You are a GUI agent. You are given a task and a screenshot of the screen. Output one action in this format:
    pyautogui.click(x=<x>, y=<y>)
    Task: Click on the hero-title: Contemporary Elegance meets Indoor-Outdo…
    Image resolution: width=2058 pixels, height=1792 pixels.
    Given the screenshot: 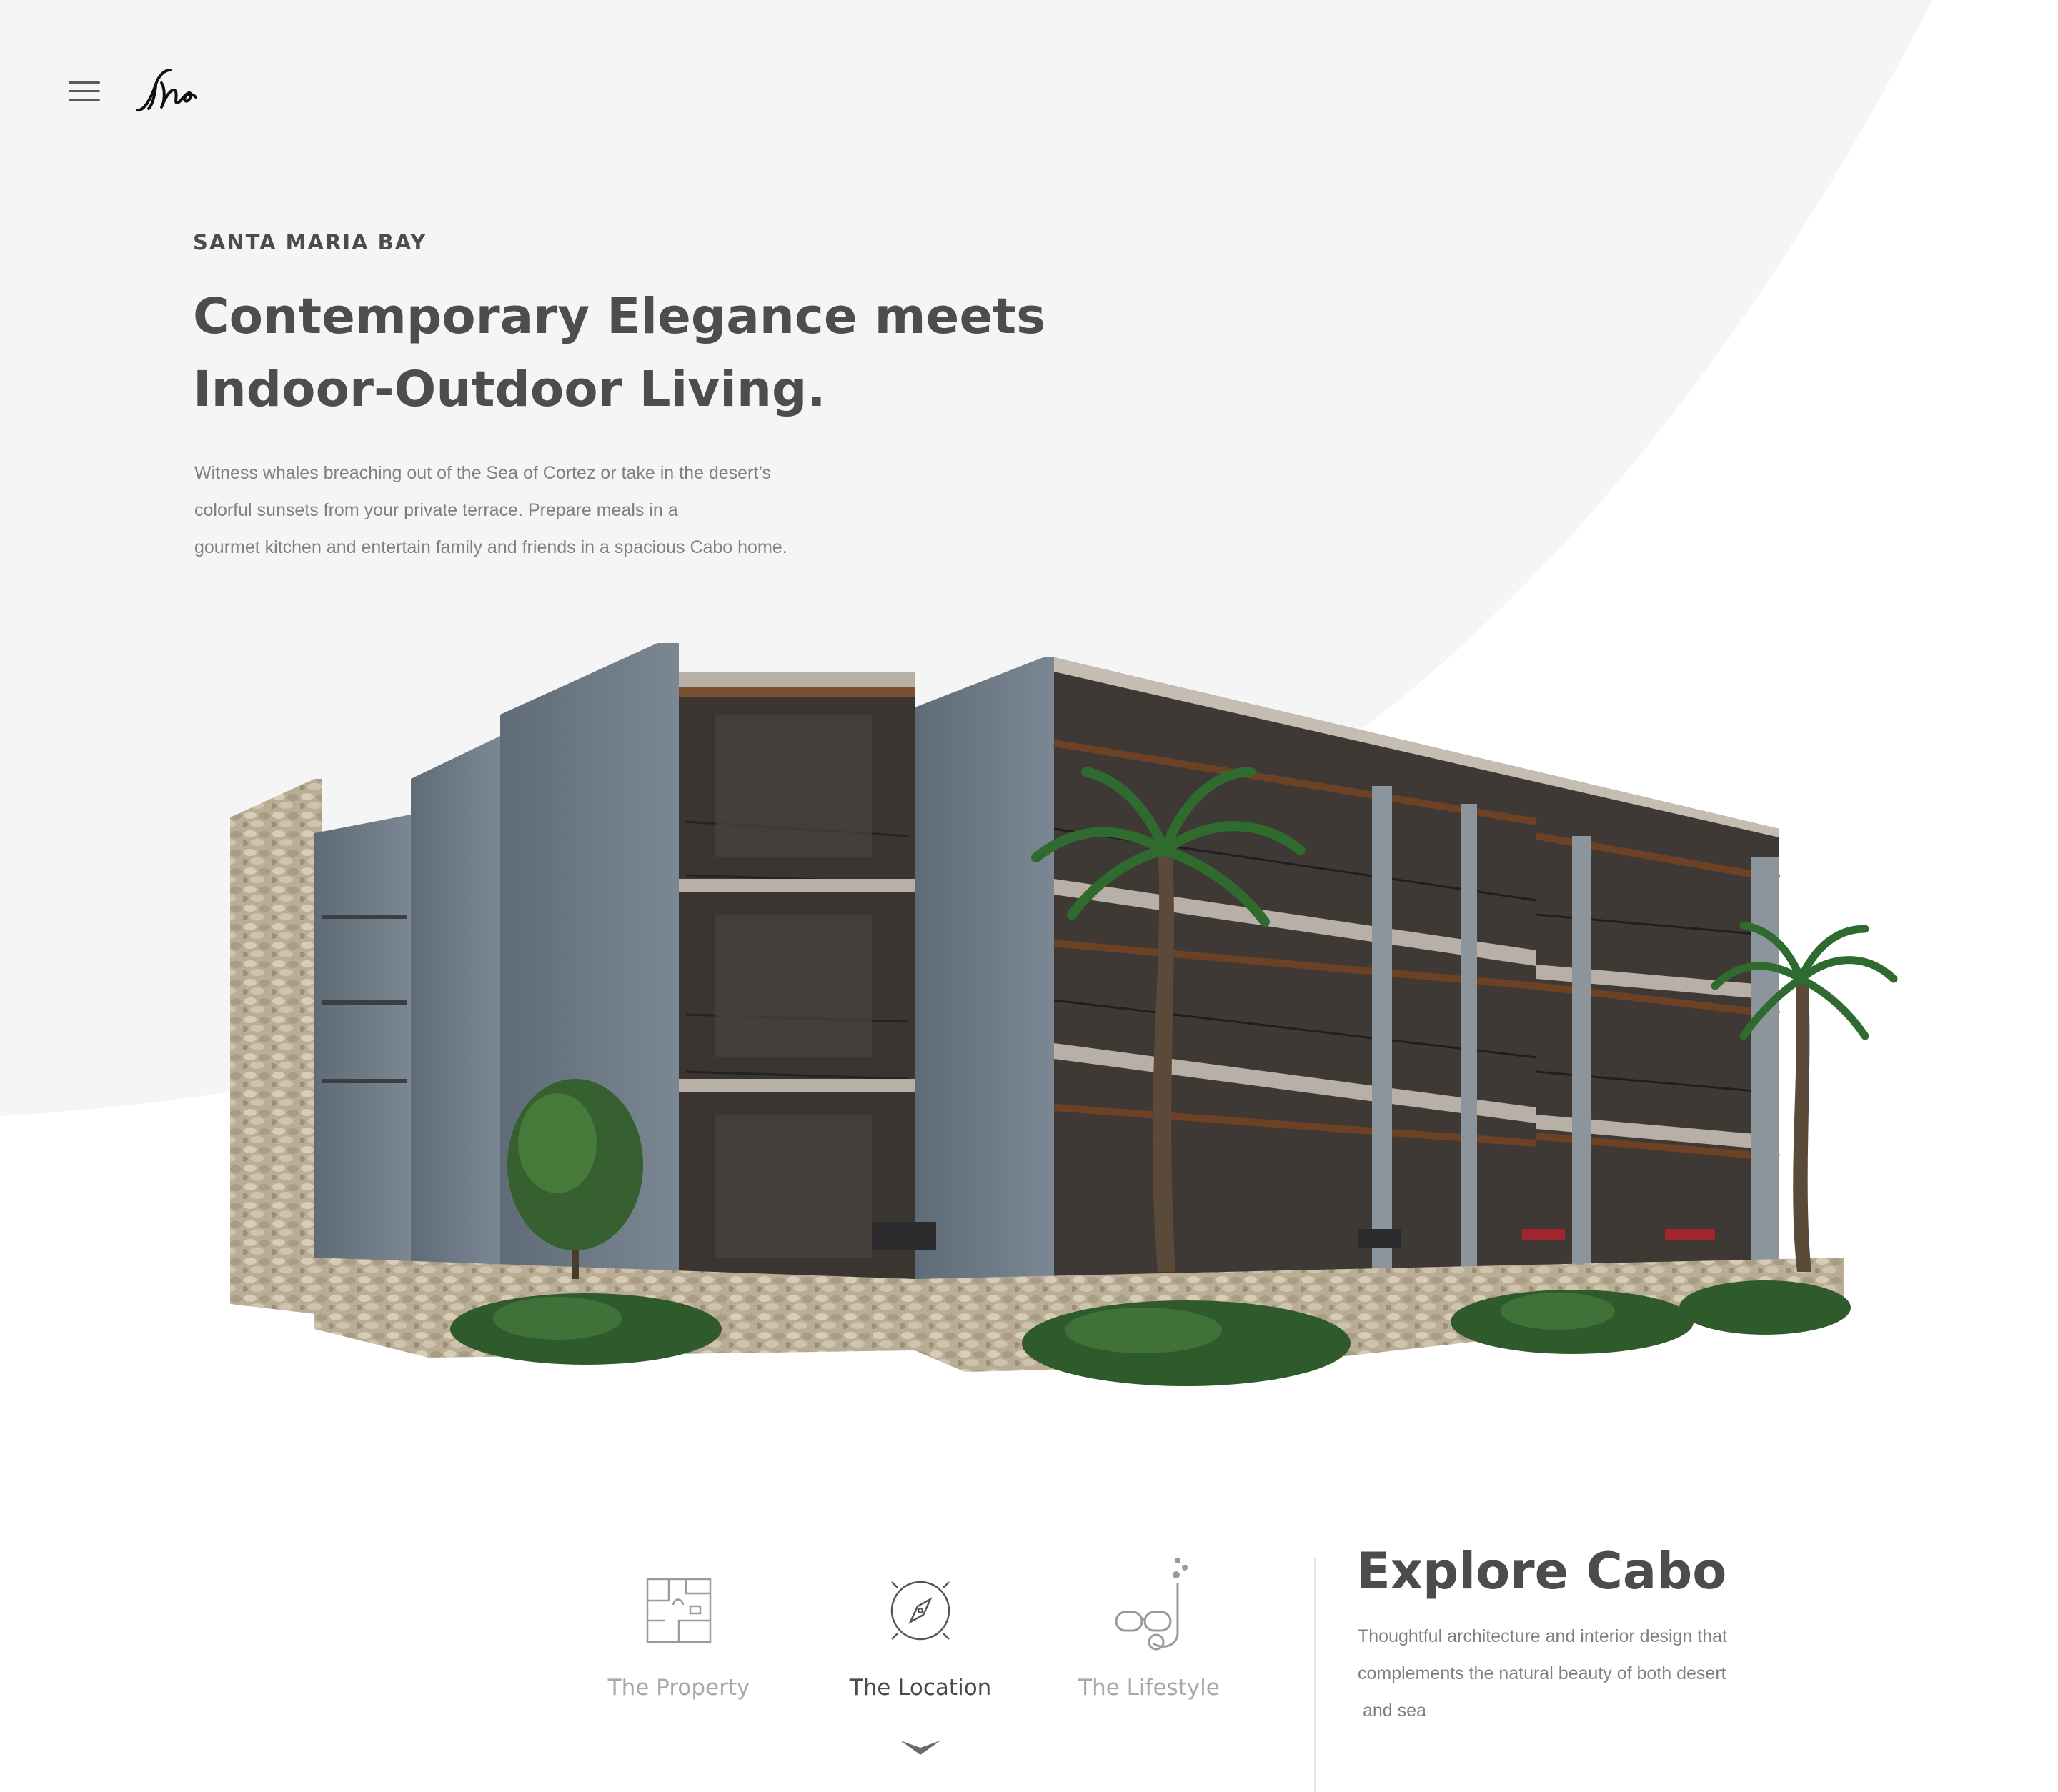 What is the action you would take?
    pyautogui.click(x=657, y=353)
    